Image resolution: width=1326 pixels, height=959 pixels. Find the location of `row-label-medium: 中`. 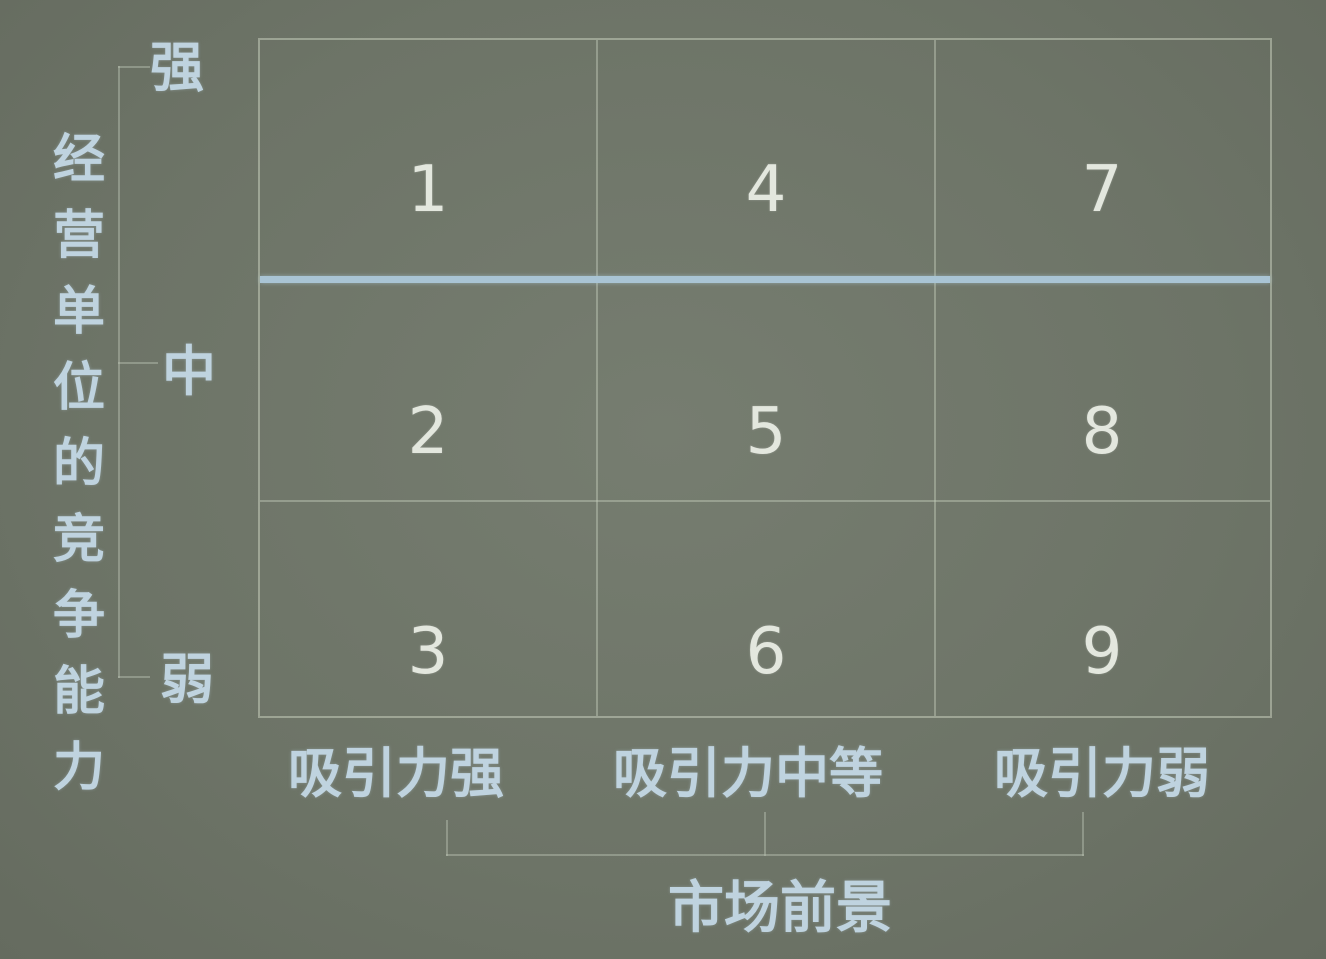

row-label-medium: 中 is located at coordinates (189, 371).